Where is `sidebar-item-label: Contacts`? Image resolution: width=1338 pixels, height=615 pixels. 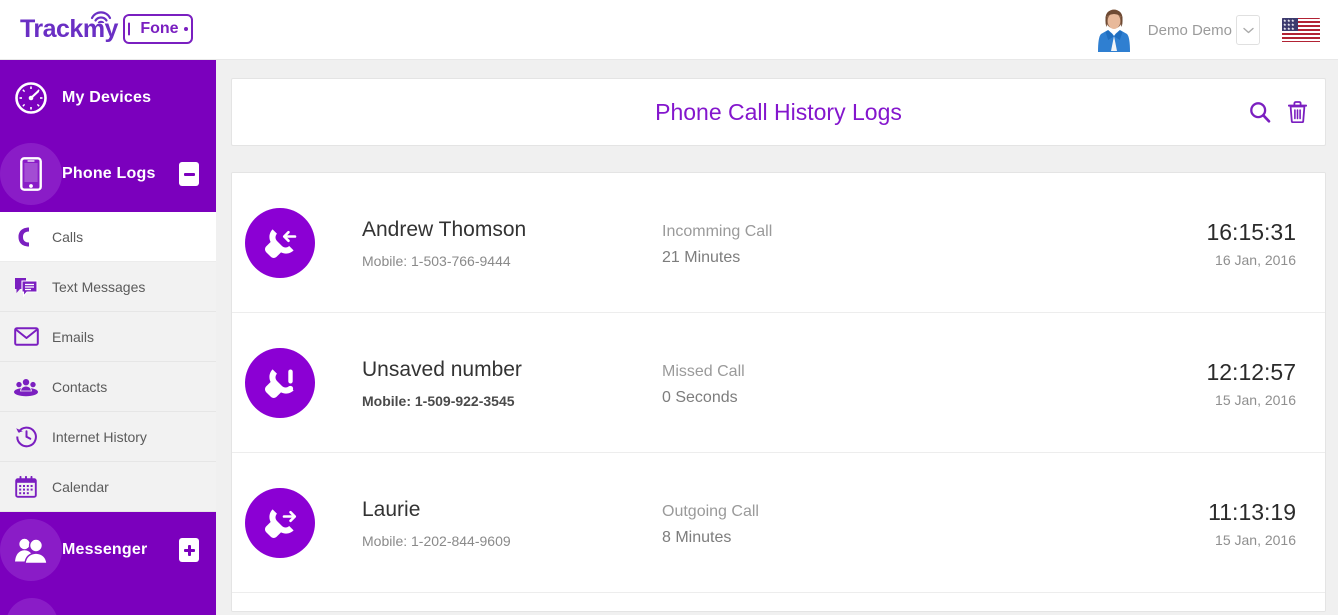 sidebar-item-label: Contacts is located at coordinates (80, 386).